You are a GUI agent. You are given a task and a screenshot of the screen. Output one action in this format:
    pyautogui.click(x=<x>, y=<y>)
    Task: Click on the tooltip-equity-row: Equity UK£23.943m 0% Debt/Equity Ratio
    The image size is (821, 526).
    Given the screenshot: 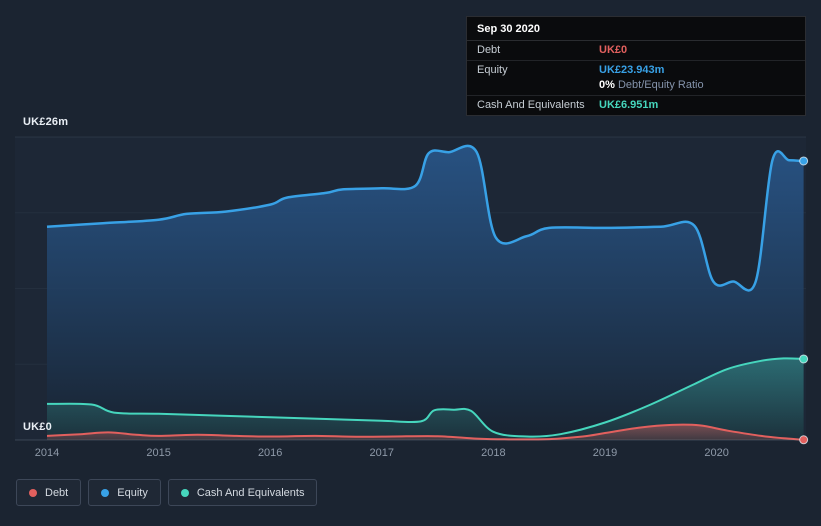 What is the action you would take?
    pyautogui.click(x=636, y=78)
    